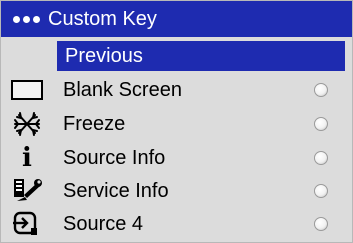  What do you see at coordinates (27, 224) in the screenshot?
I see `source-input-icon` at bounding box center [27, 224].